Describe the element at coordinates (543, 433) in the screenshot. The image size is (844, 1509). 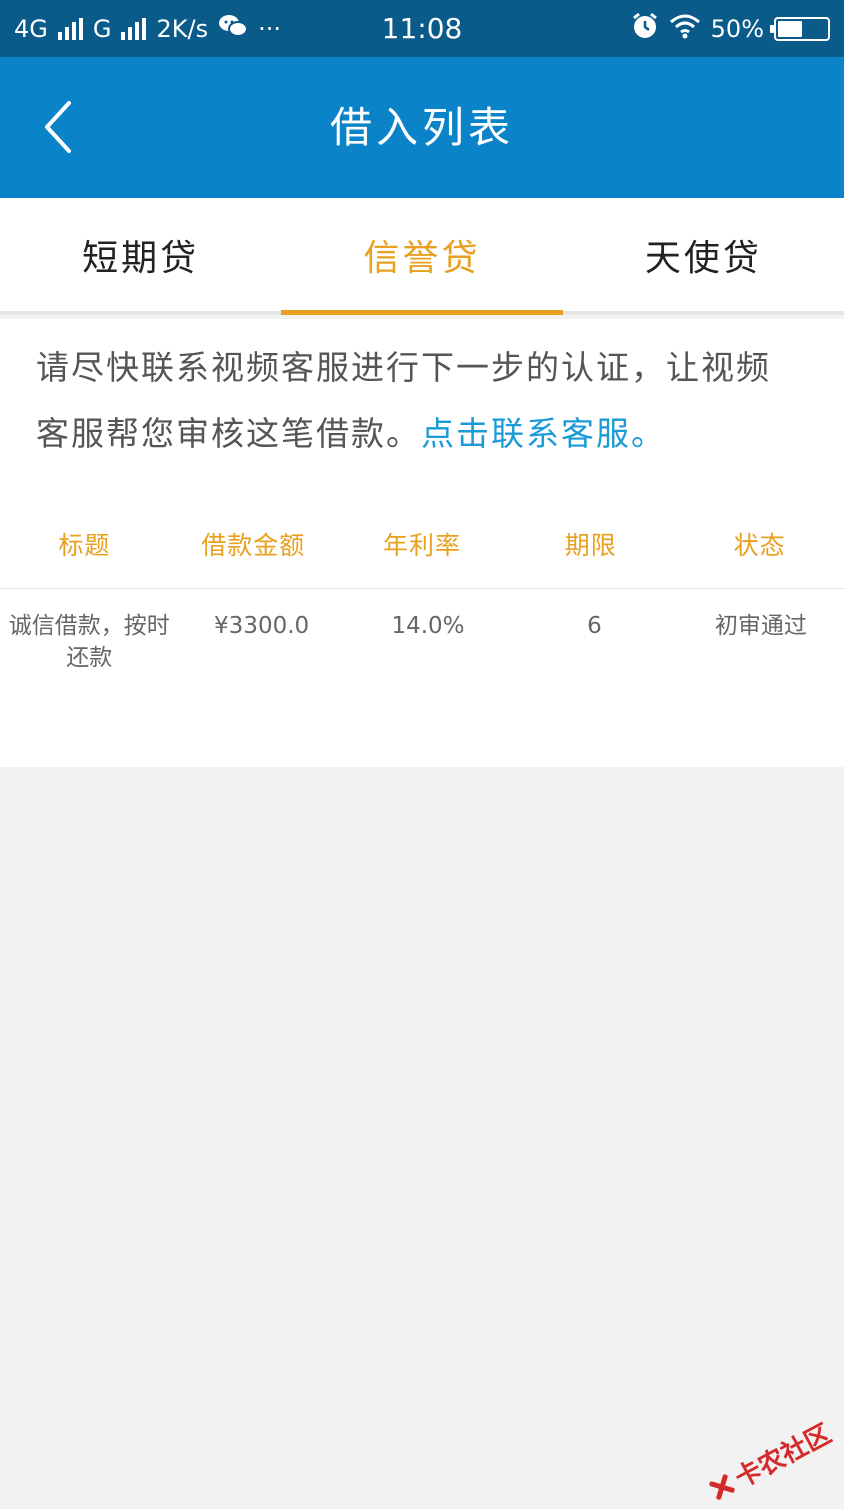
I see `contact-service-link: 点击联系客服。` at that location.